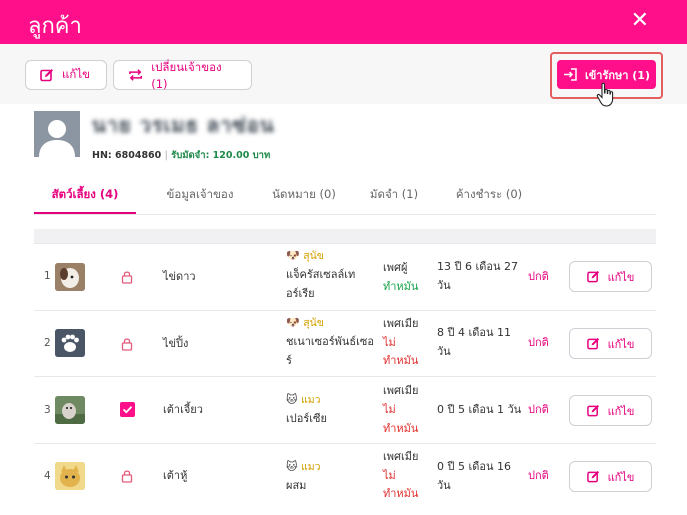 The image size is (687, 515). I want to click on login-icon, so click(570, 74).